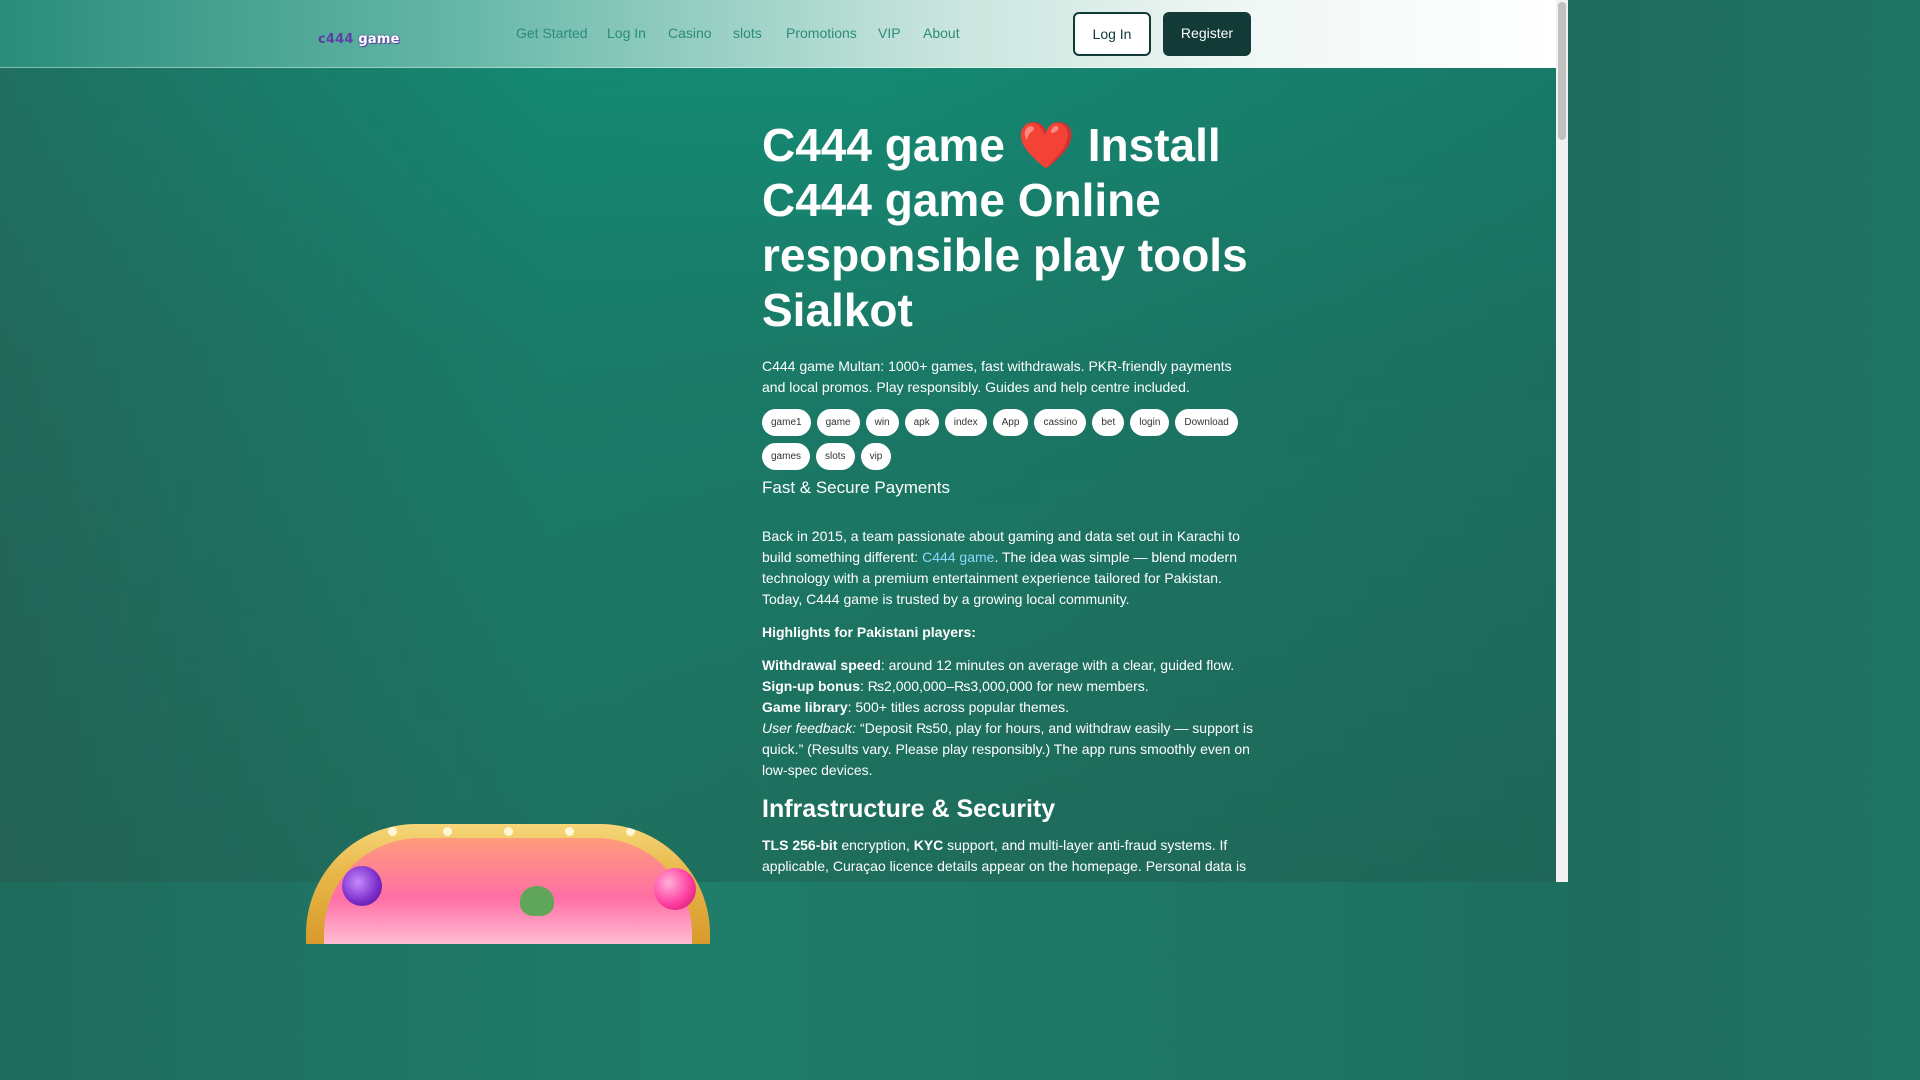 This screenshot has width=1920, height=1080. What do you see at coordinates (882, 422) in the screenshot?
I see `tag-win: win` at bounding box center [882, 422].